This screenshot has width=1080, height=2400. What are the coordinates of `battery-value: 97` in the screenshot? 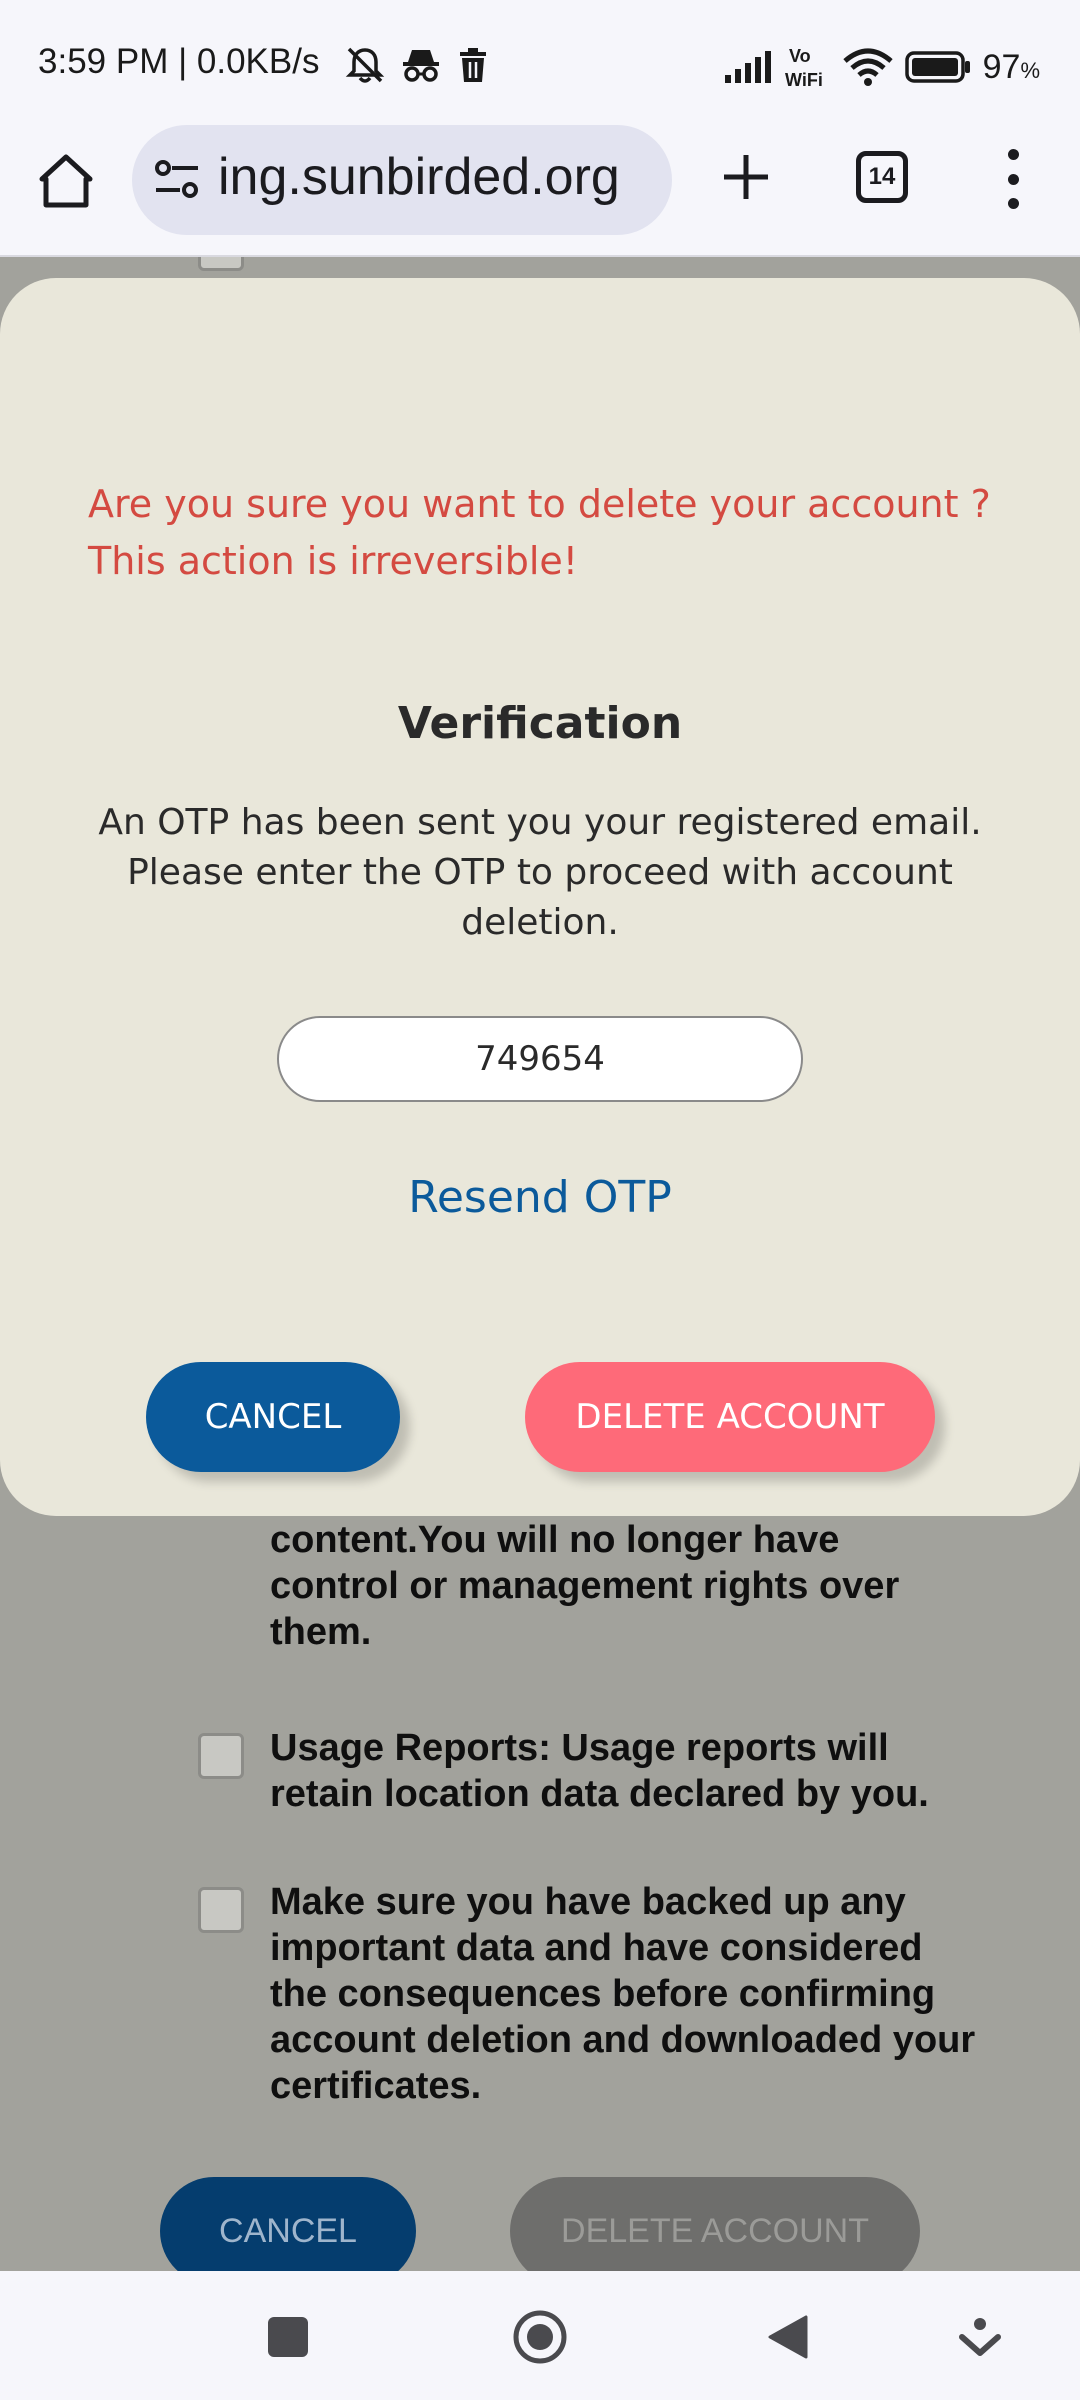 It's located at (1001, 66).